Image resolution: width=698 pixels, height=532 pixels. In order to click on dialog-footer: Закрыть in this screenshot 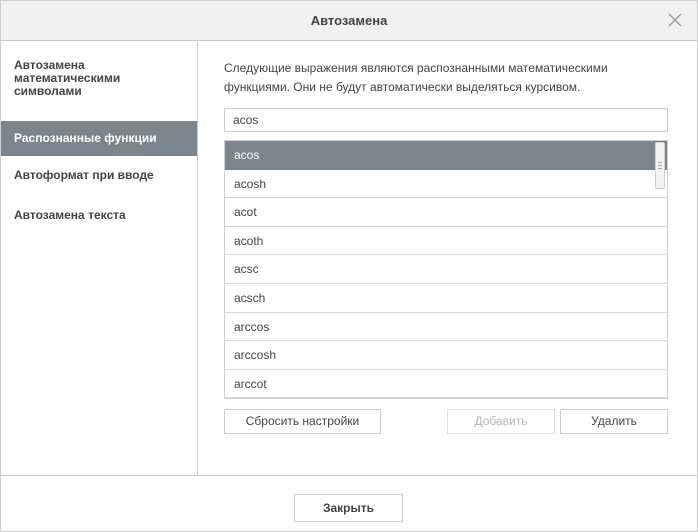, I will do `click(349, 503)`.